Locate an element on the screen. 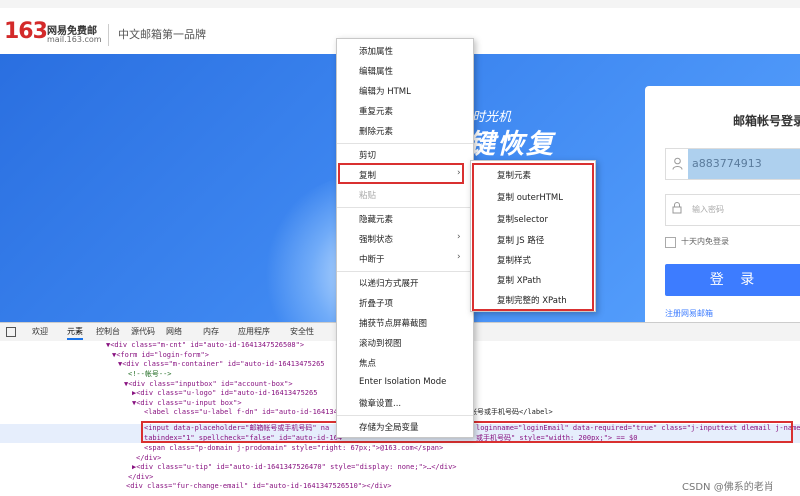  menu-item-break-on: 中断于 is located at coordinates (372, 259).